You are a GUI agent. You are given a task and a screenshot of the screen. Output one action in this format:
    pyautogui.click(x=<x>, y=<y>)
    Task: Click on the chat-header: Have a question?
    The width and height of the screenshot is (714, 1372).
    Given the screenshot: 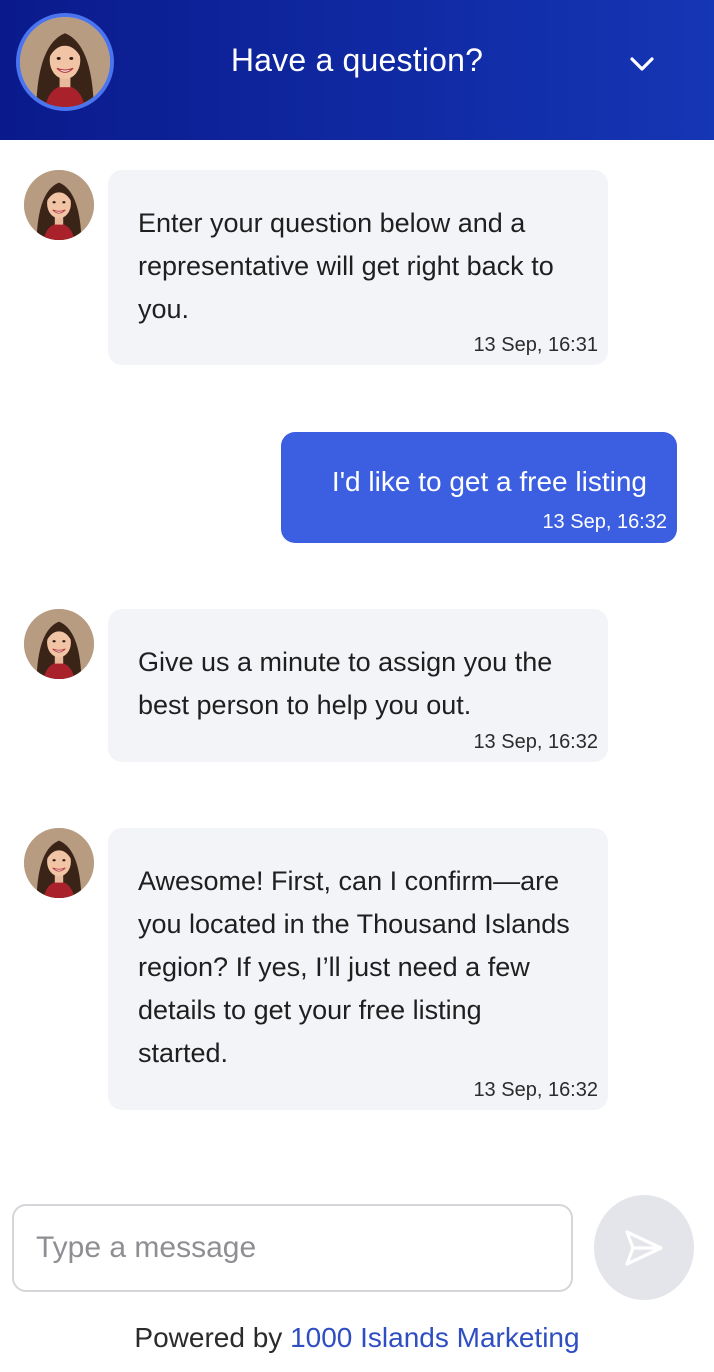 What is the action you would take?
    pyautogui.click(x=357, y=70)
    